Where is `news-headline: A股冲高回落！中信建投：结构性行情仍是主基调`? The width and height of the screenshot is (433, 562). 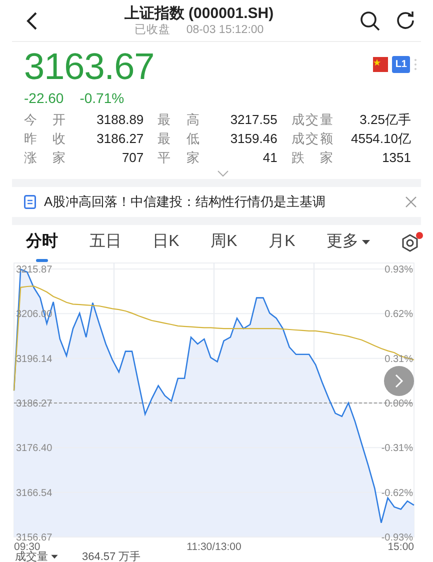
news-headline: A股冲高回落！中信建投：结构性行情仍是主基调 is located at coordinates (220, 202).